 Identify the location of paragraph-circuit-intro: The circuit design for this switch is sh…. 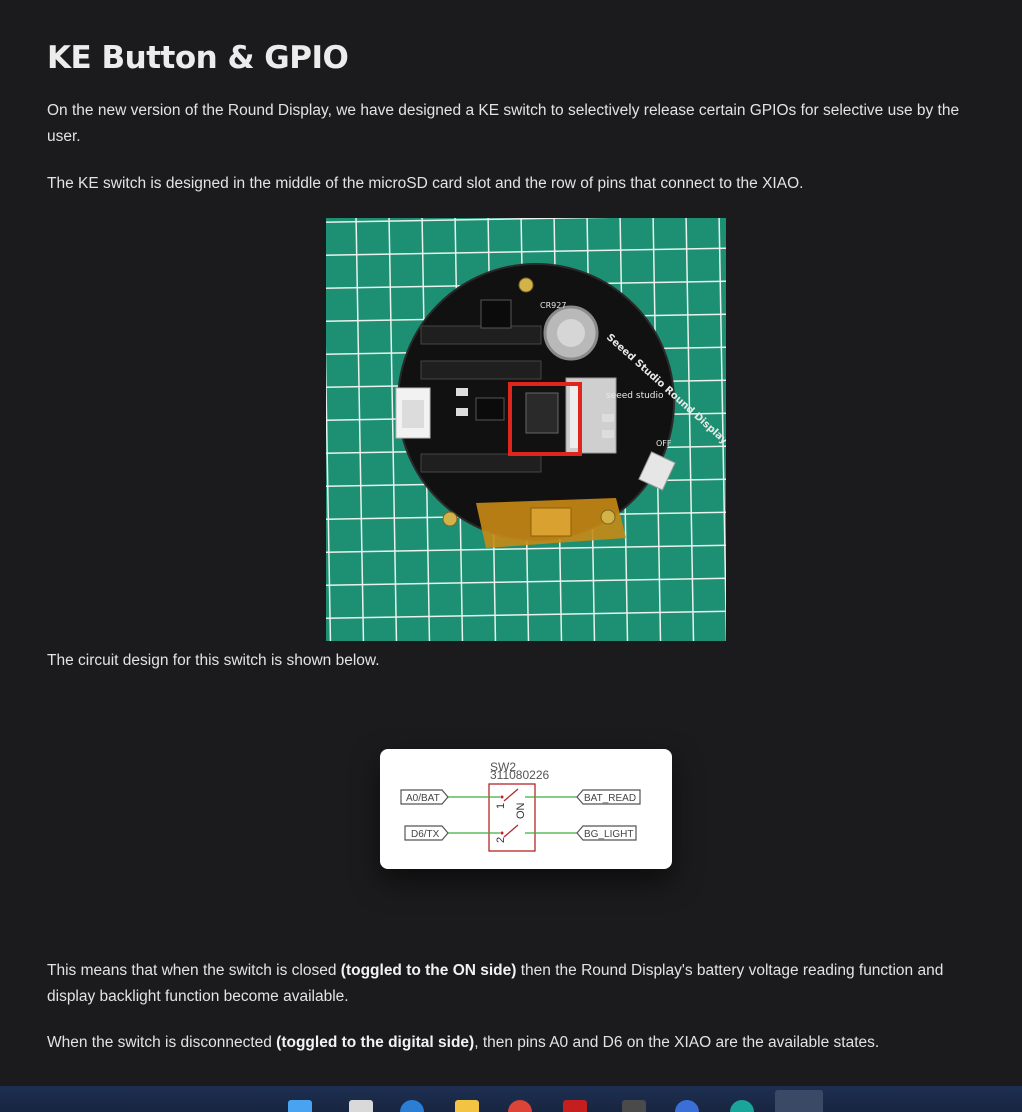
(213, 660).